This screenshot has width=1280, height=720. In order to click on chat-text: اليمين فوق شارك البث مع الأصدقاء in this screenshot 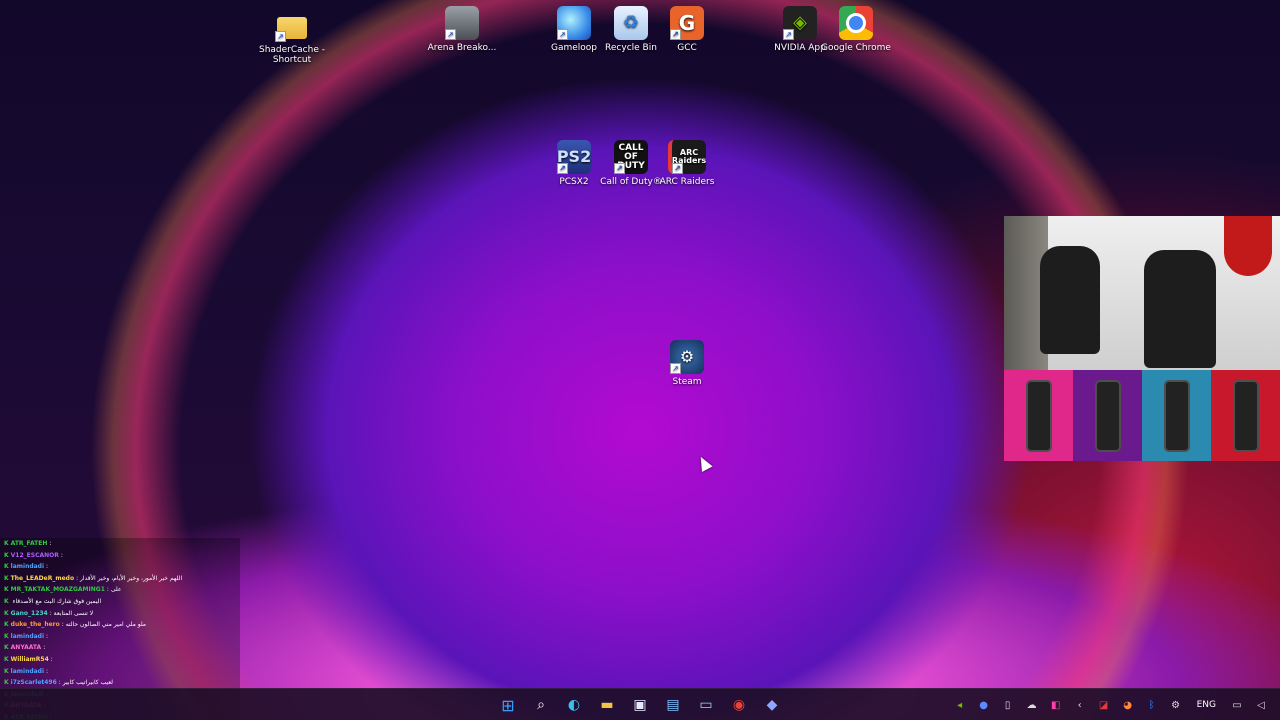, I will do `click(57, 601)`.